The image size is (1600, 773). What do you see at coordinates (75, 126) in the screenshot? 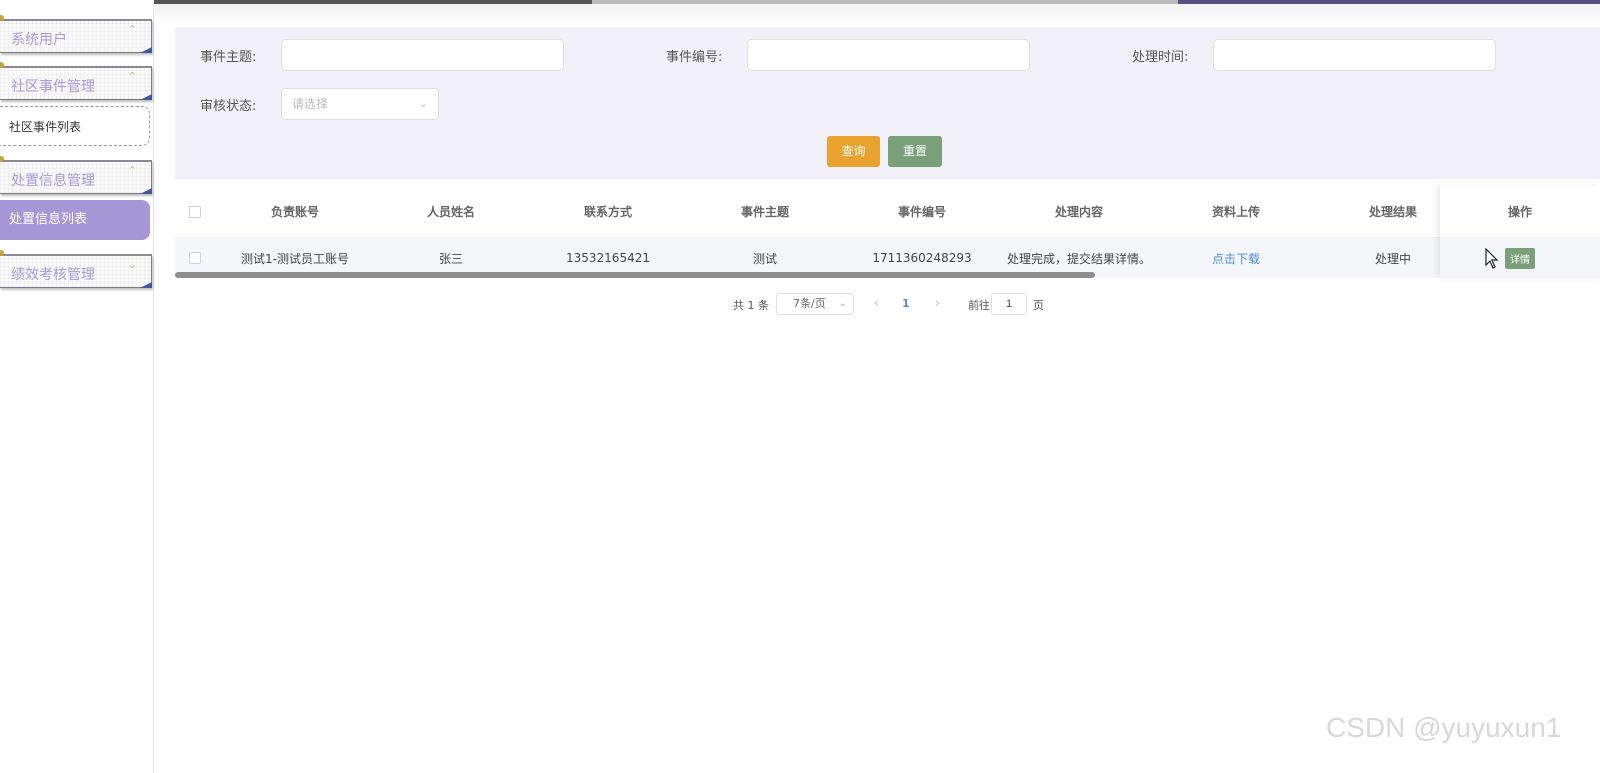
I see `sidebar-item-event-list: 社区事件列表` at bounding box center [75, 126].